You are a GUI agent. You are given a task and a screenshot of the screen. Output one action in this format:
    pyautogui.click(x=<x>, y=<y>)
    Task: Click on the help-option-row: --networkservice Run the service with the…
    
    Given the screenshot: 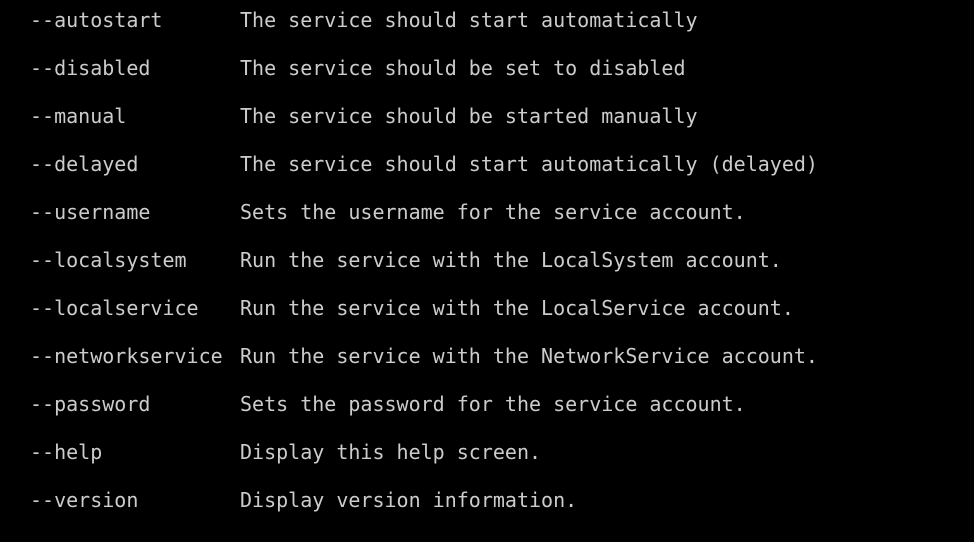 What is the action you would take?
    pyautogui.click(x=487, y=356)
    